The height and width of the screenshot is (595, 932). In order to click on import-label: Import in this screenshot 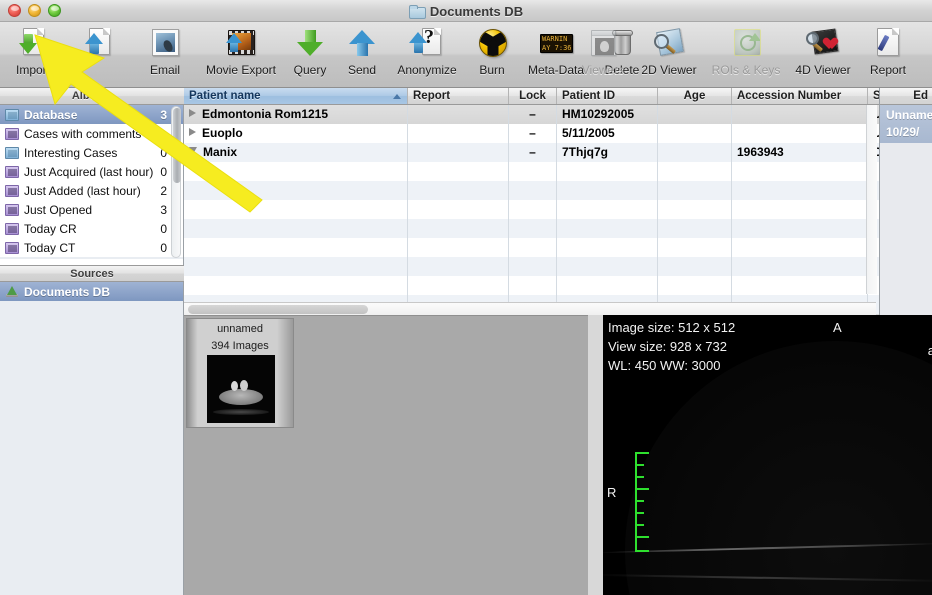, I will do `click(32, 70)`.